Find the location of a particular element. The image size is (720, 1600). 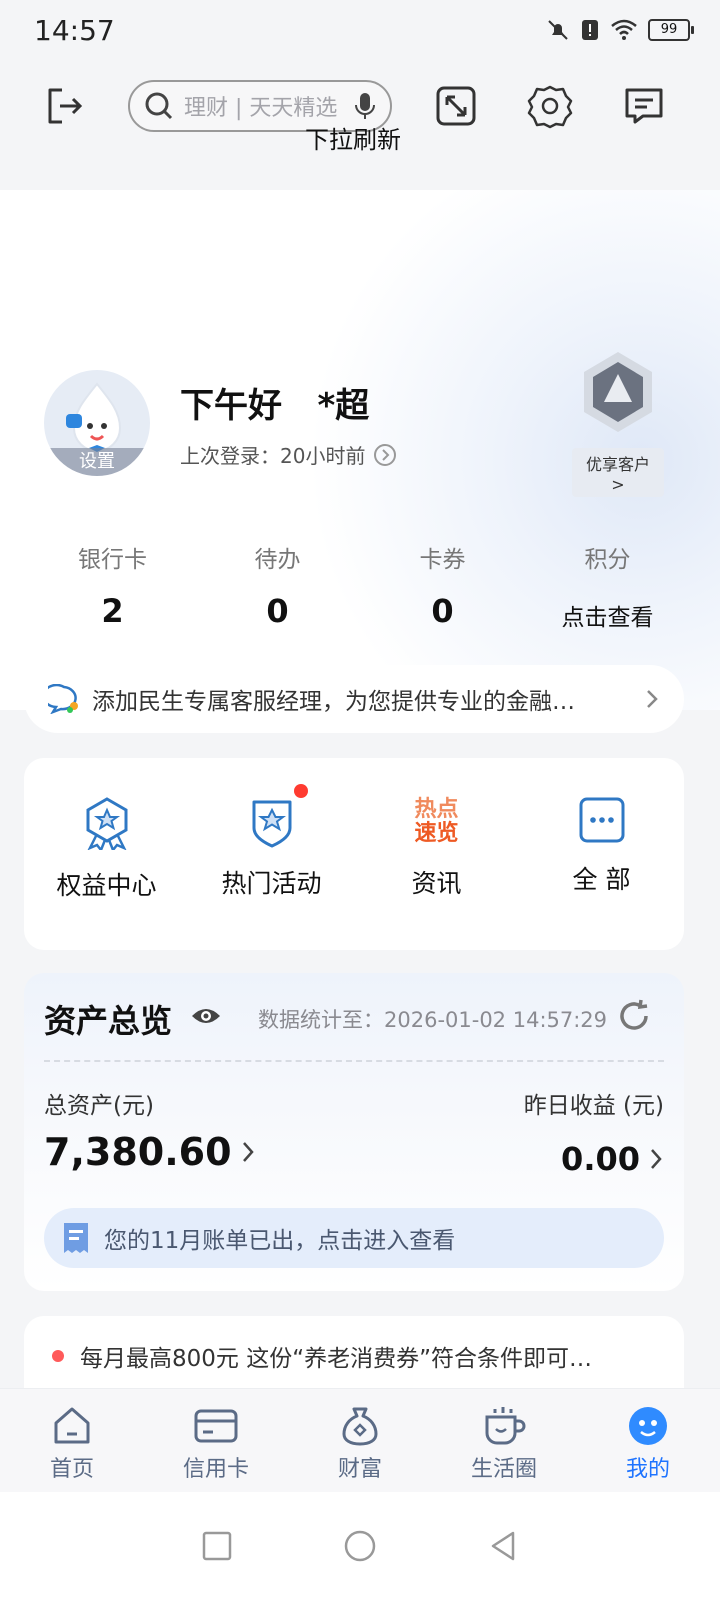

shortcut-label: 权益中心 is located at coordinates (106, 885).